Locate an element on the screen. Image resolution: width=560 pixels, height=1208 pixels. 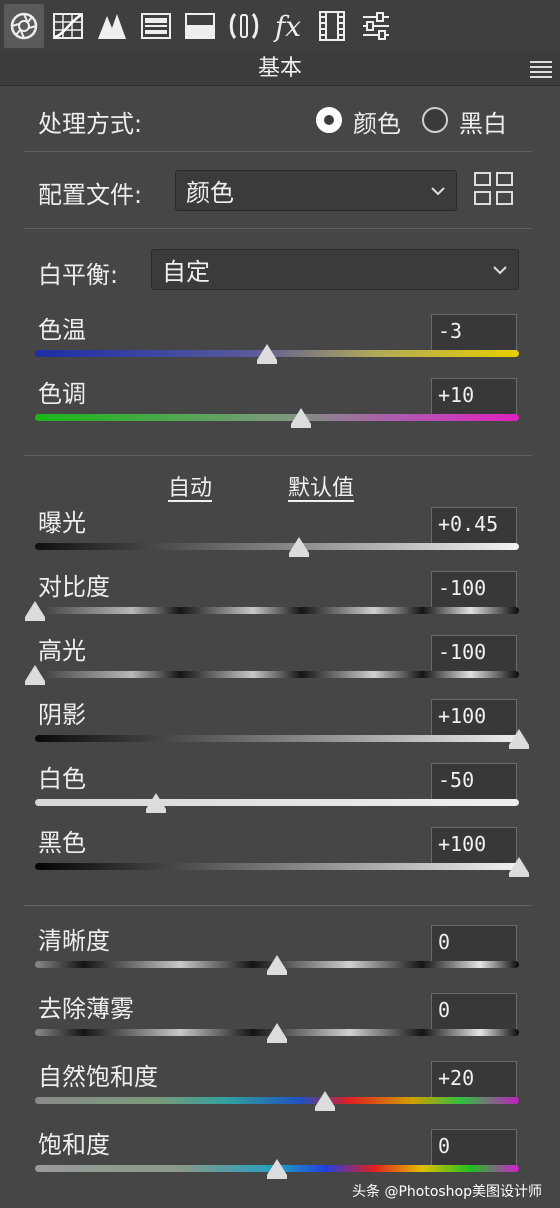
slider-label: 自然饱和度 is located at coordinates (98, 1077).